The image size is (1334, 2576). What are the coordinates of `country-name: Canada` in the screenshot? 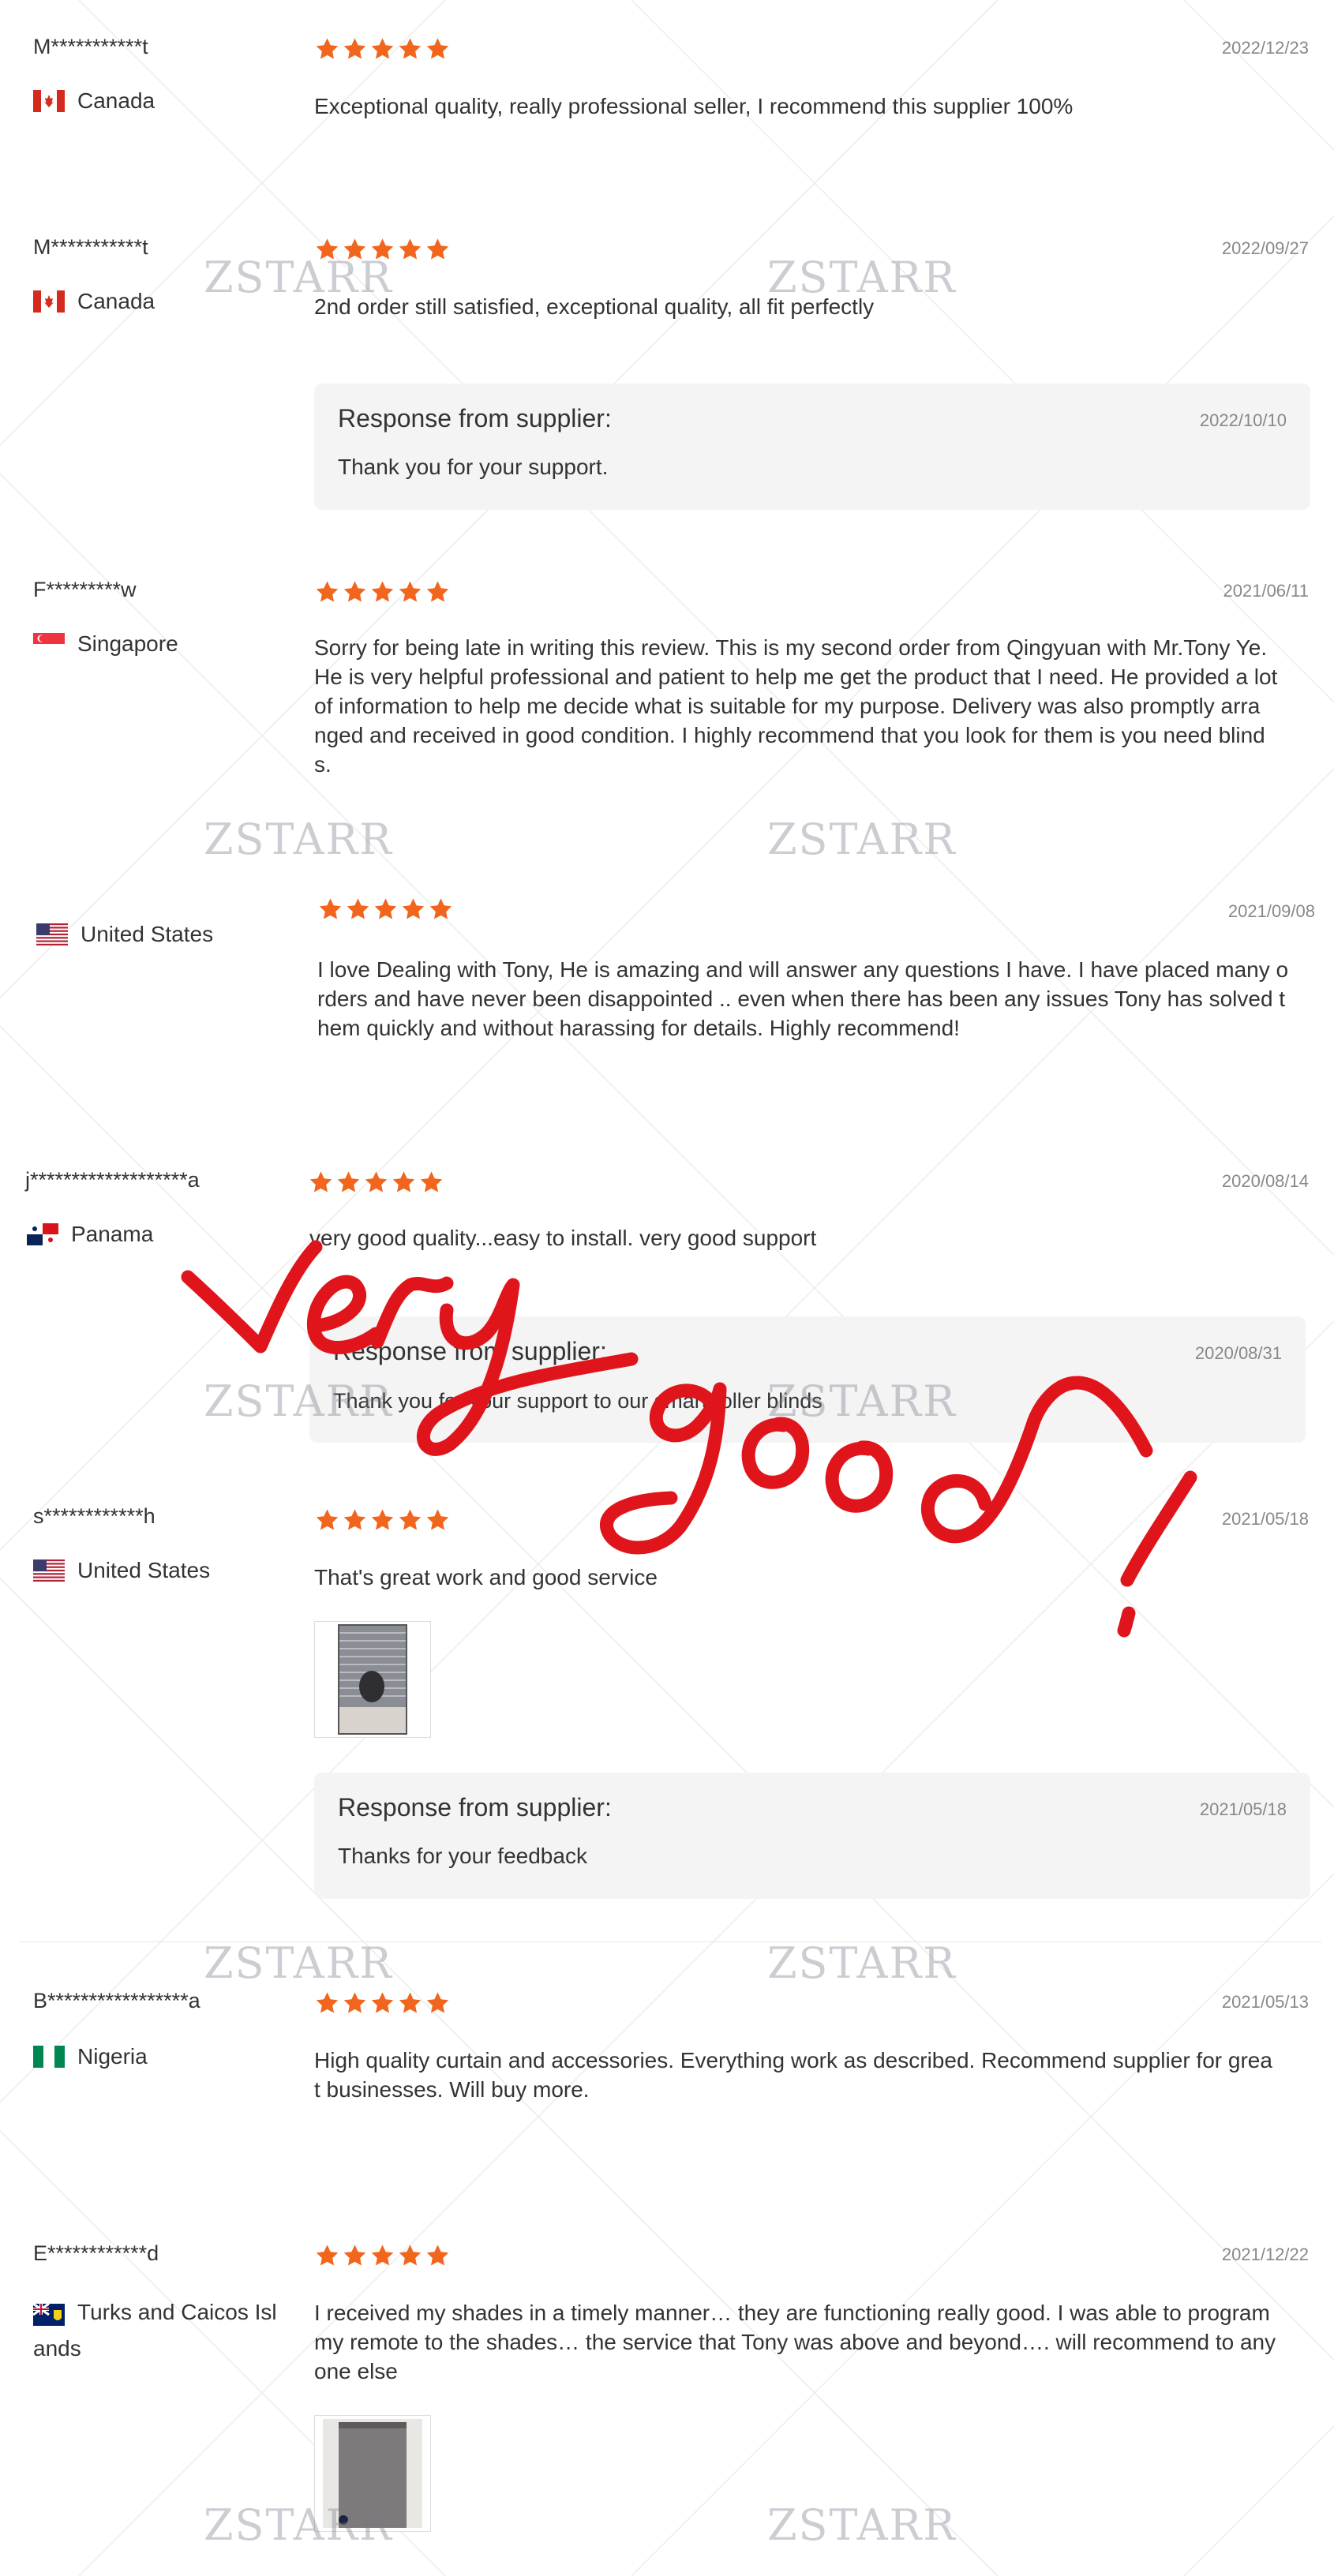 It's located at (116, 100).